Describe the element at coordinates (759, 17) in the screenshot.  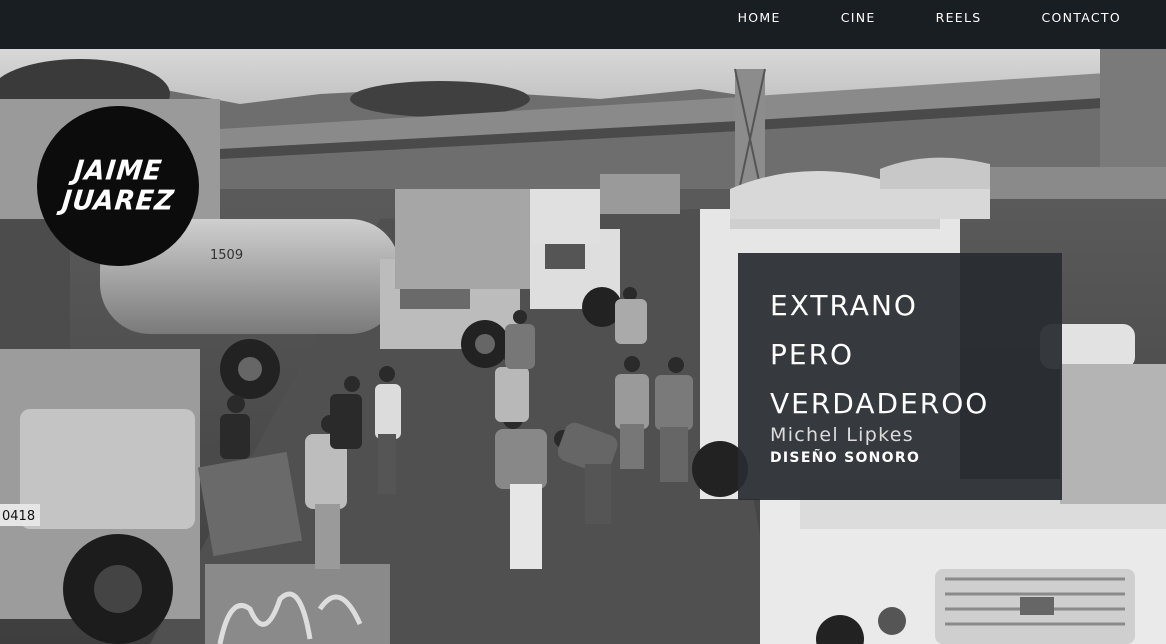
I see `nav-home-link: HOME` at that location.